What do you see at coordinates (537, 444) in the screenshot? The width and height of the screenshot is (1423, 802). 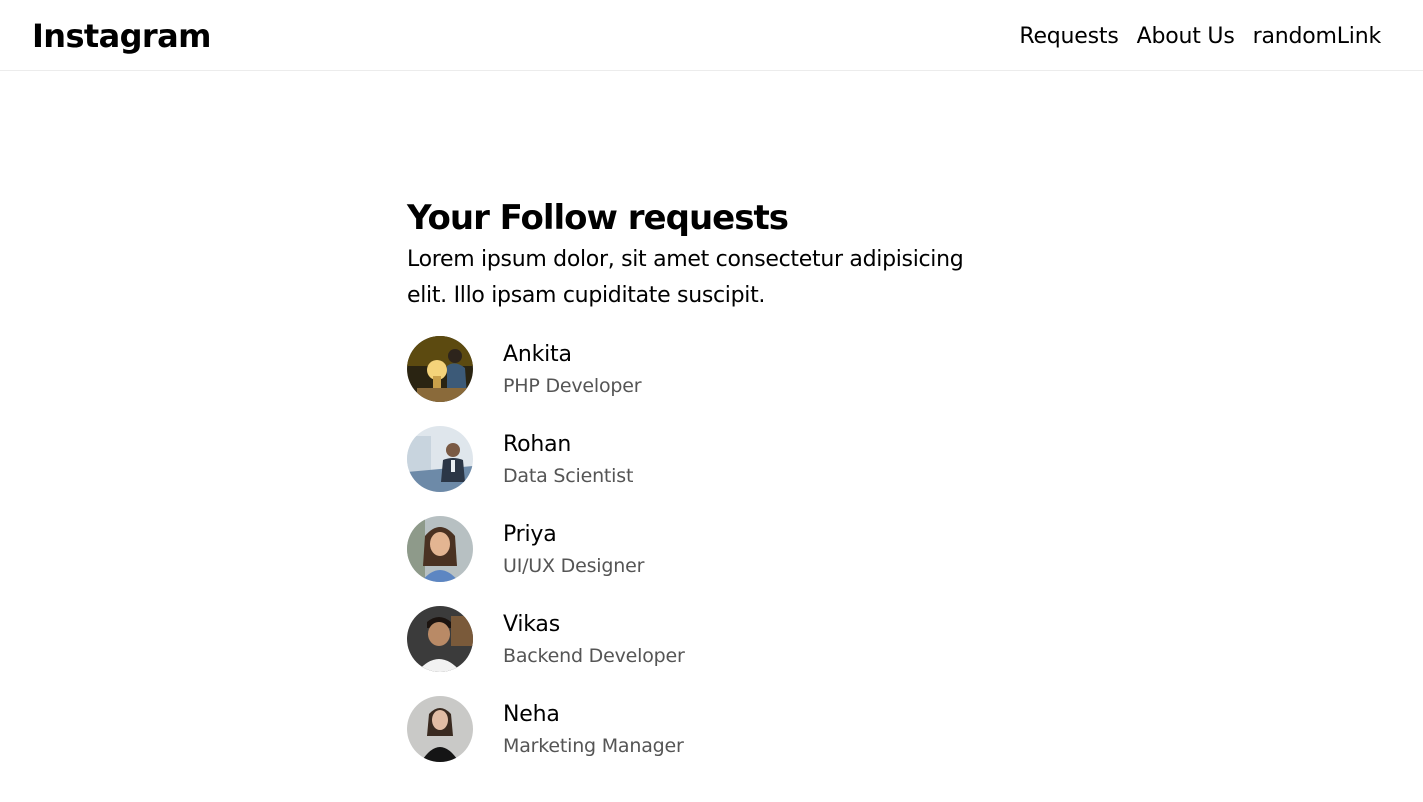 I see `request-name: Rohan` at bounding box center [537, 444].